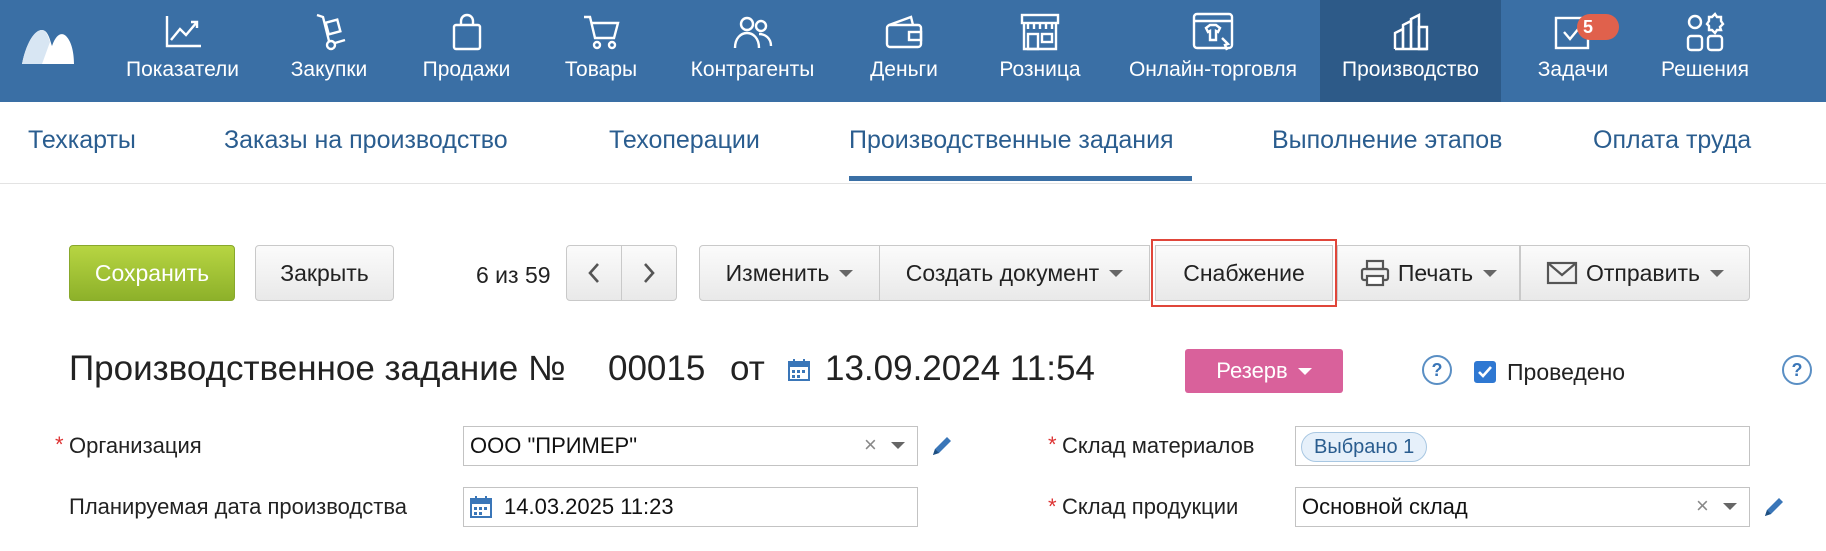 The height and width of the screenshot is (551, 1826). What do you see at coordinates (904, 32) in the screenshot?
I see `wallet-icon` at bounding box center [904, 32].